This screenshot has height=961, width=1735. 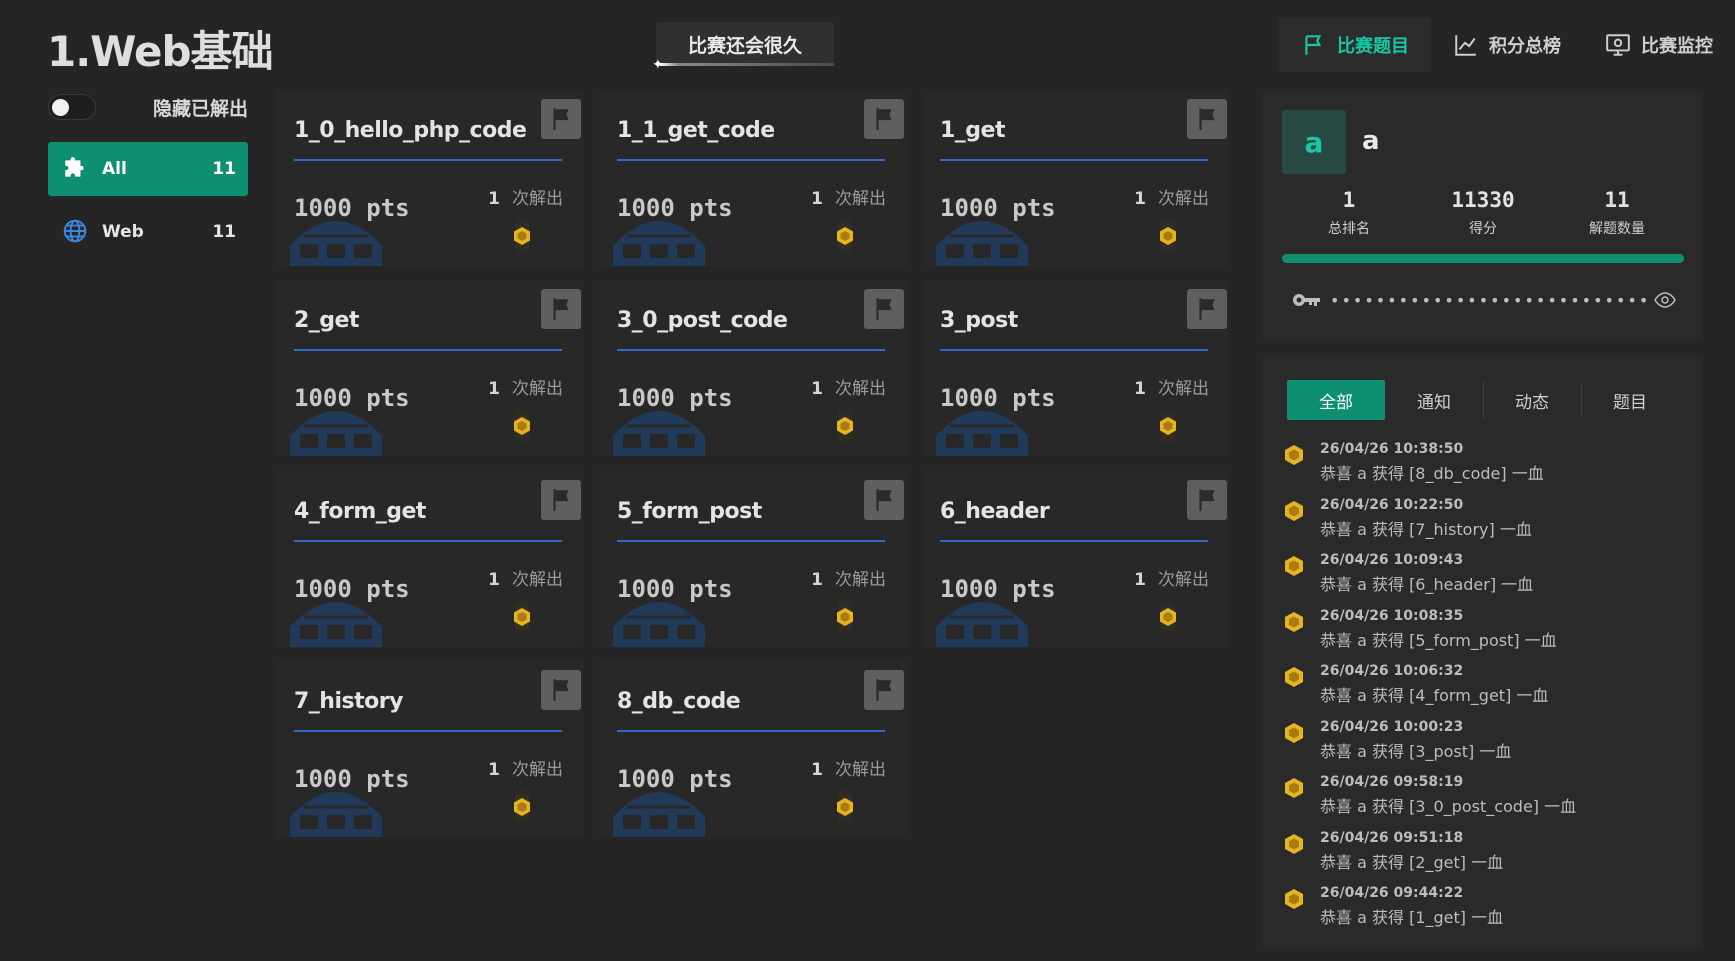 I want to click on challenge-card: 1_0_hello_php_code 1000 pts 1 次解出, so click(x=429, y=178).